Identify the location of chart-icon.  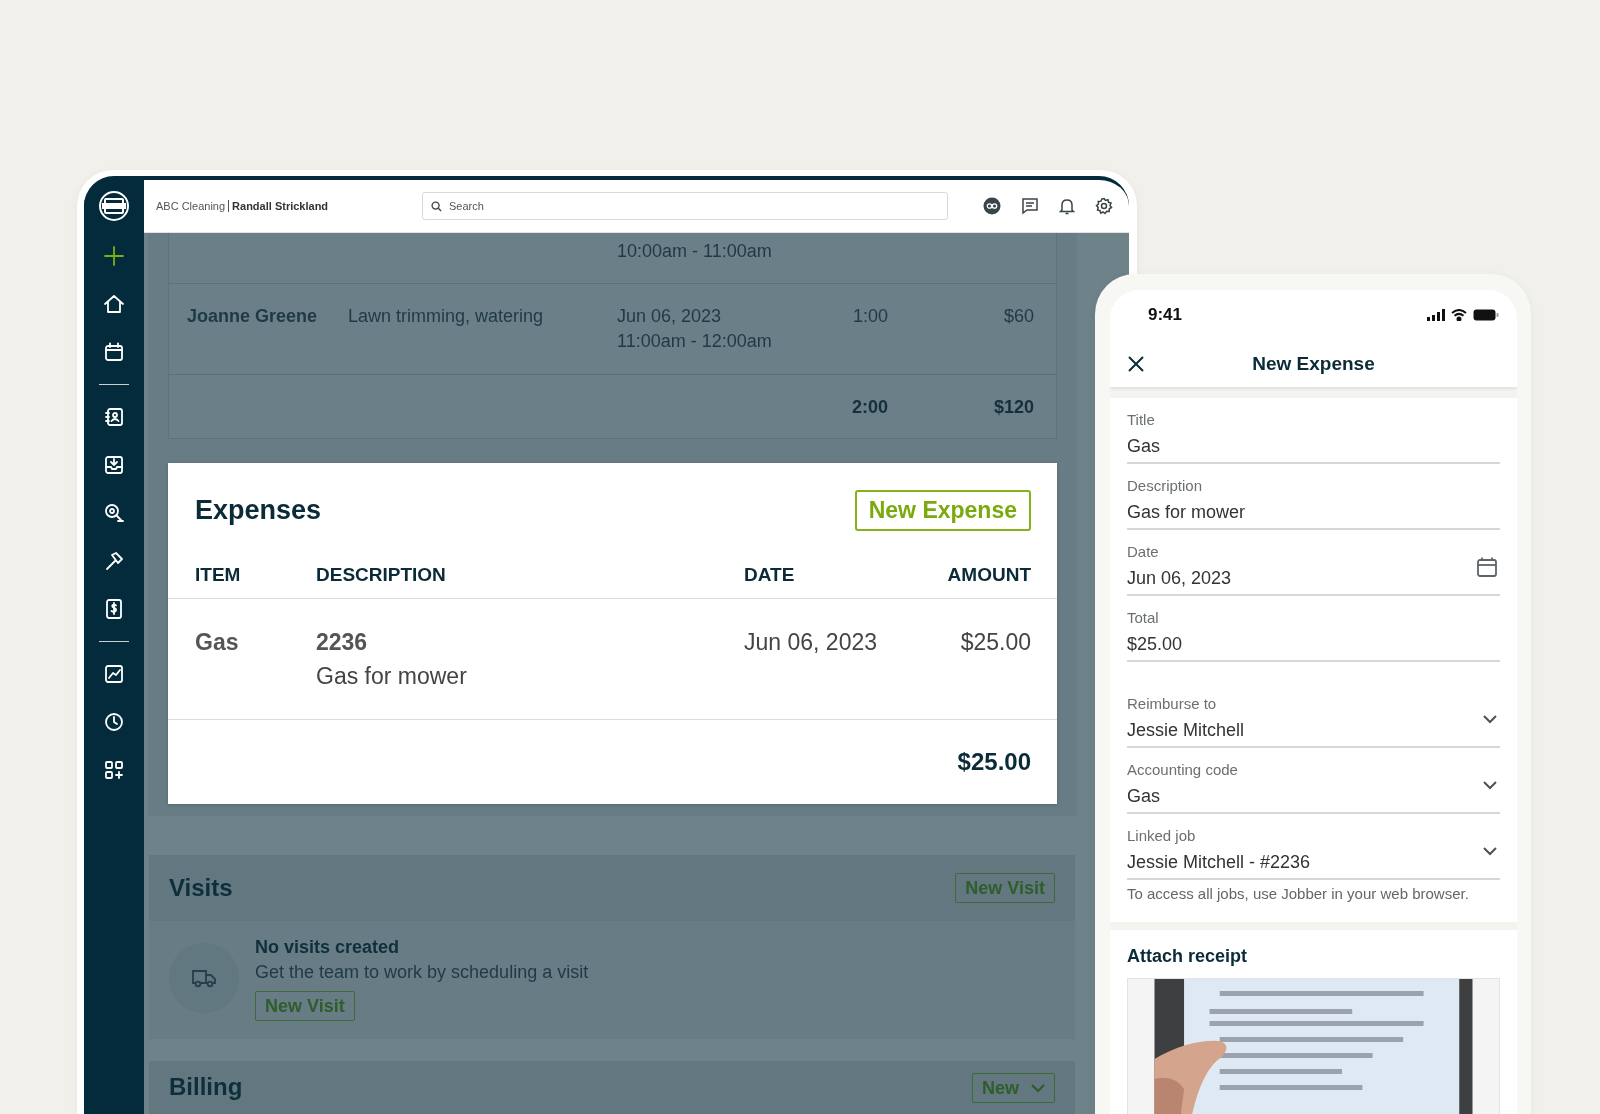
(114, 674).